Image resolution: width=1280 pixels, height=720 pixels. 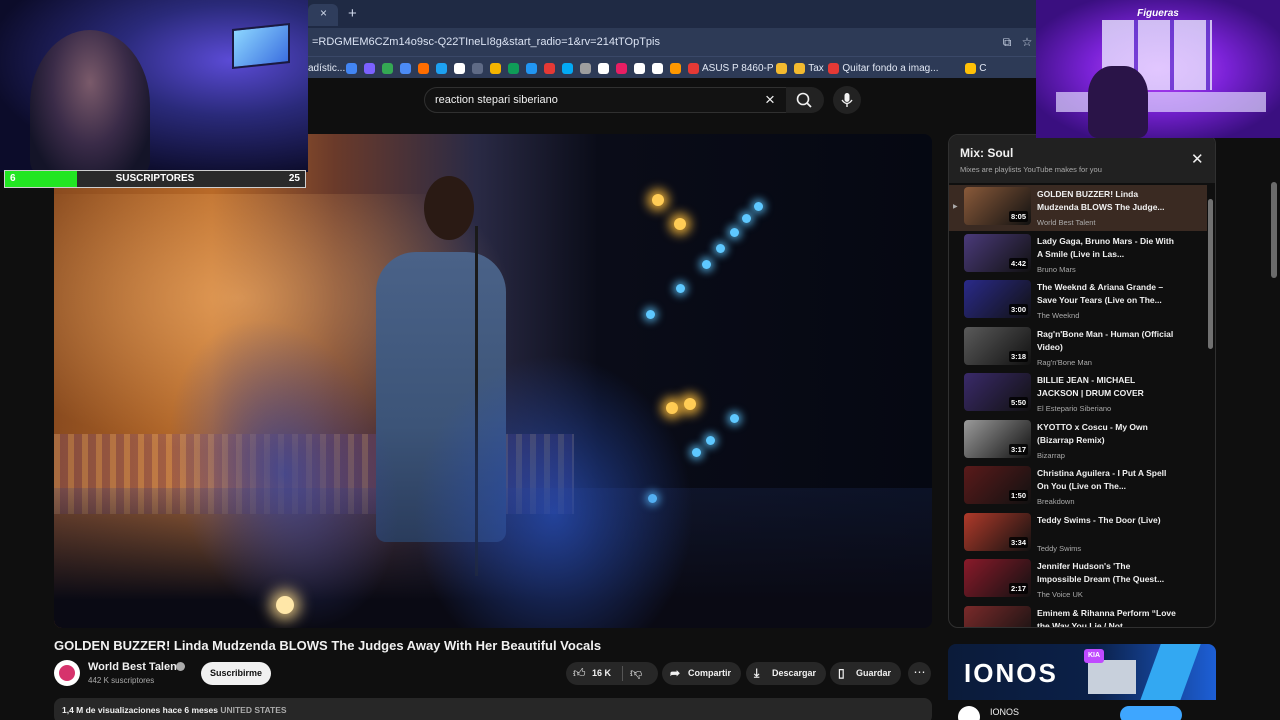 What do you see at coordinates (1151, 713) in the screenshot?
I see `ad-cta-button` at bounding box center [1151, 713].